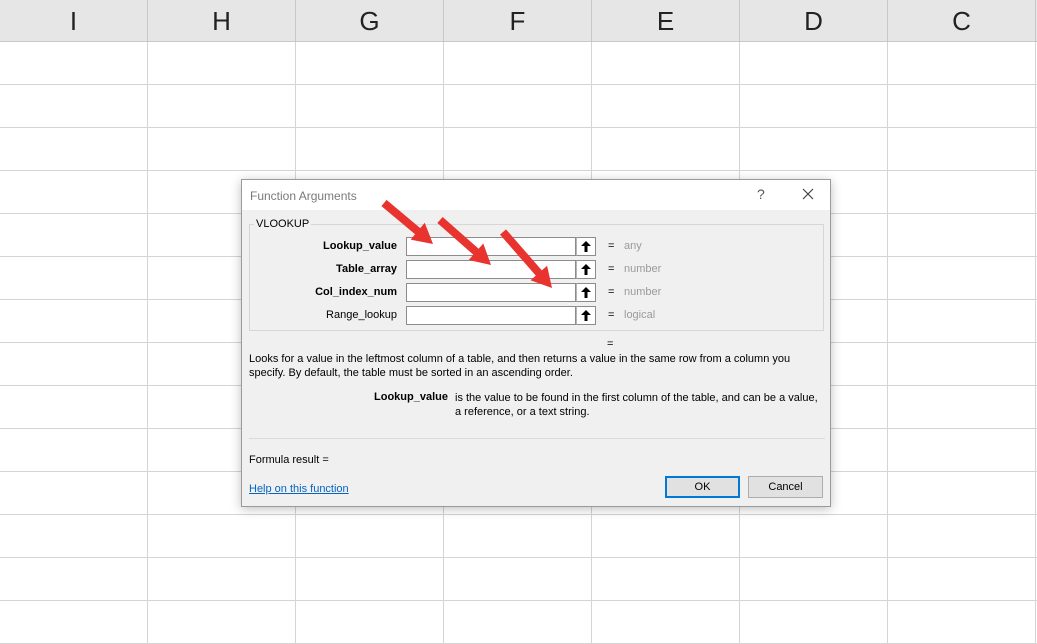 The width and height of the screenshot is (1037, 644). I want to click on arg-row-table-array: Table_array = number, so click(537, 270).